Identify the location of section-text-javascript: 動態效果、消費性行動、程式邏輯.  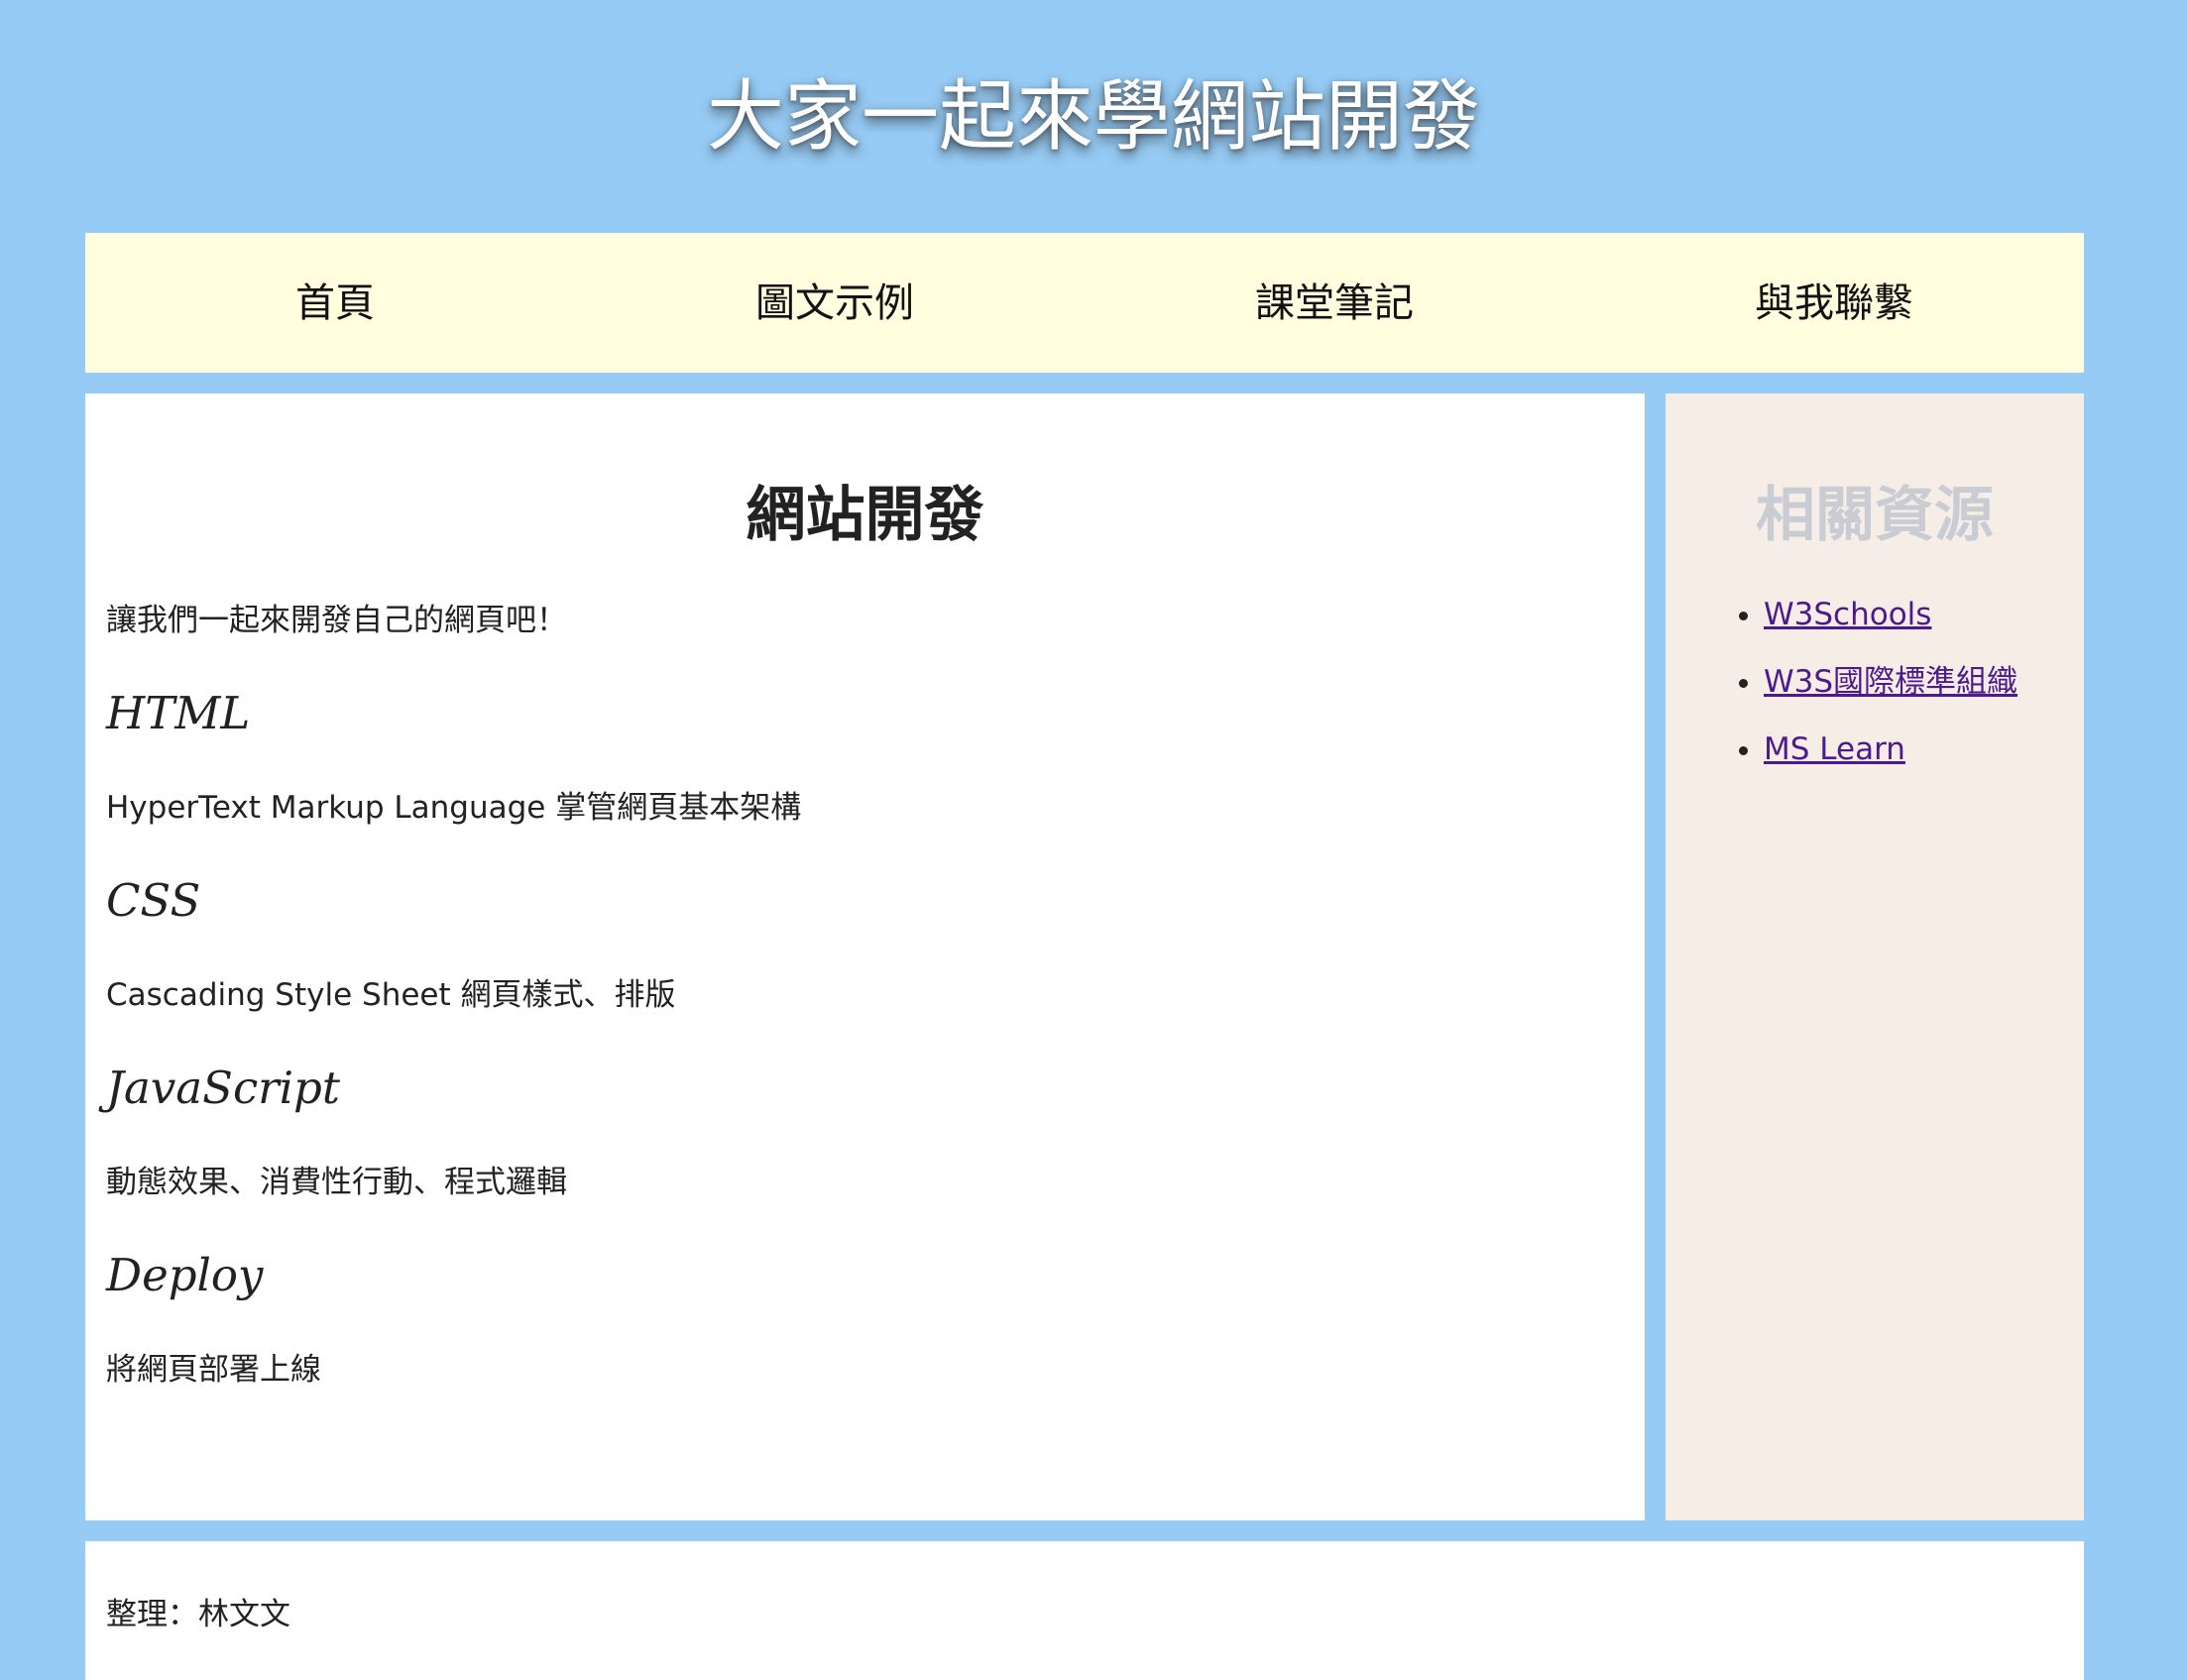
(337, 1182).